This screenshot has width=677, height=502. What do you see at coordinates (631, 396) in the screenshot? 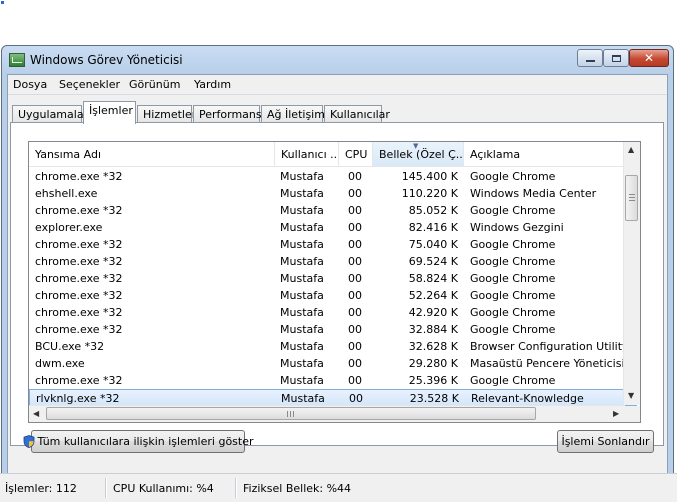
I see `scroll-down-icon: ▼` at bounding box center [631, 396].